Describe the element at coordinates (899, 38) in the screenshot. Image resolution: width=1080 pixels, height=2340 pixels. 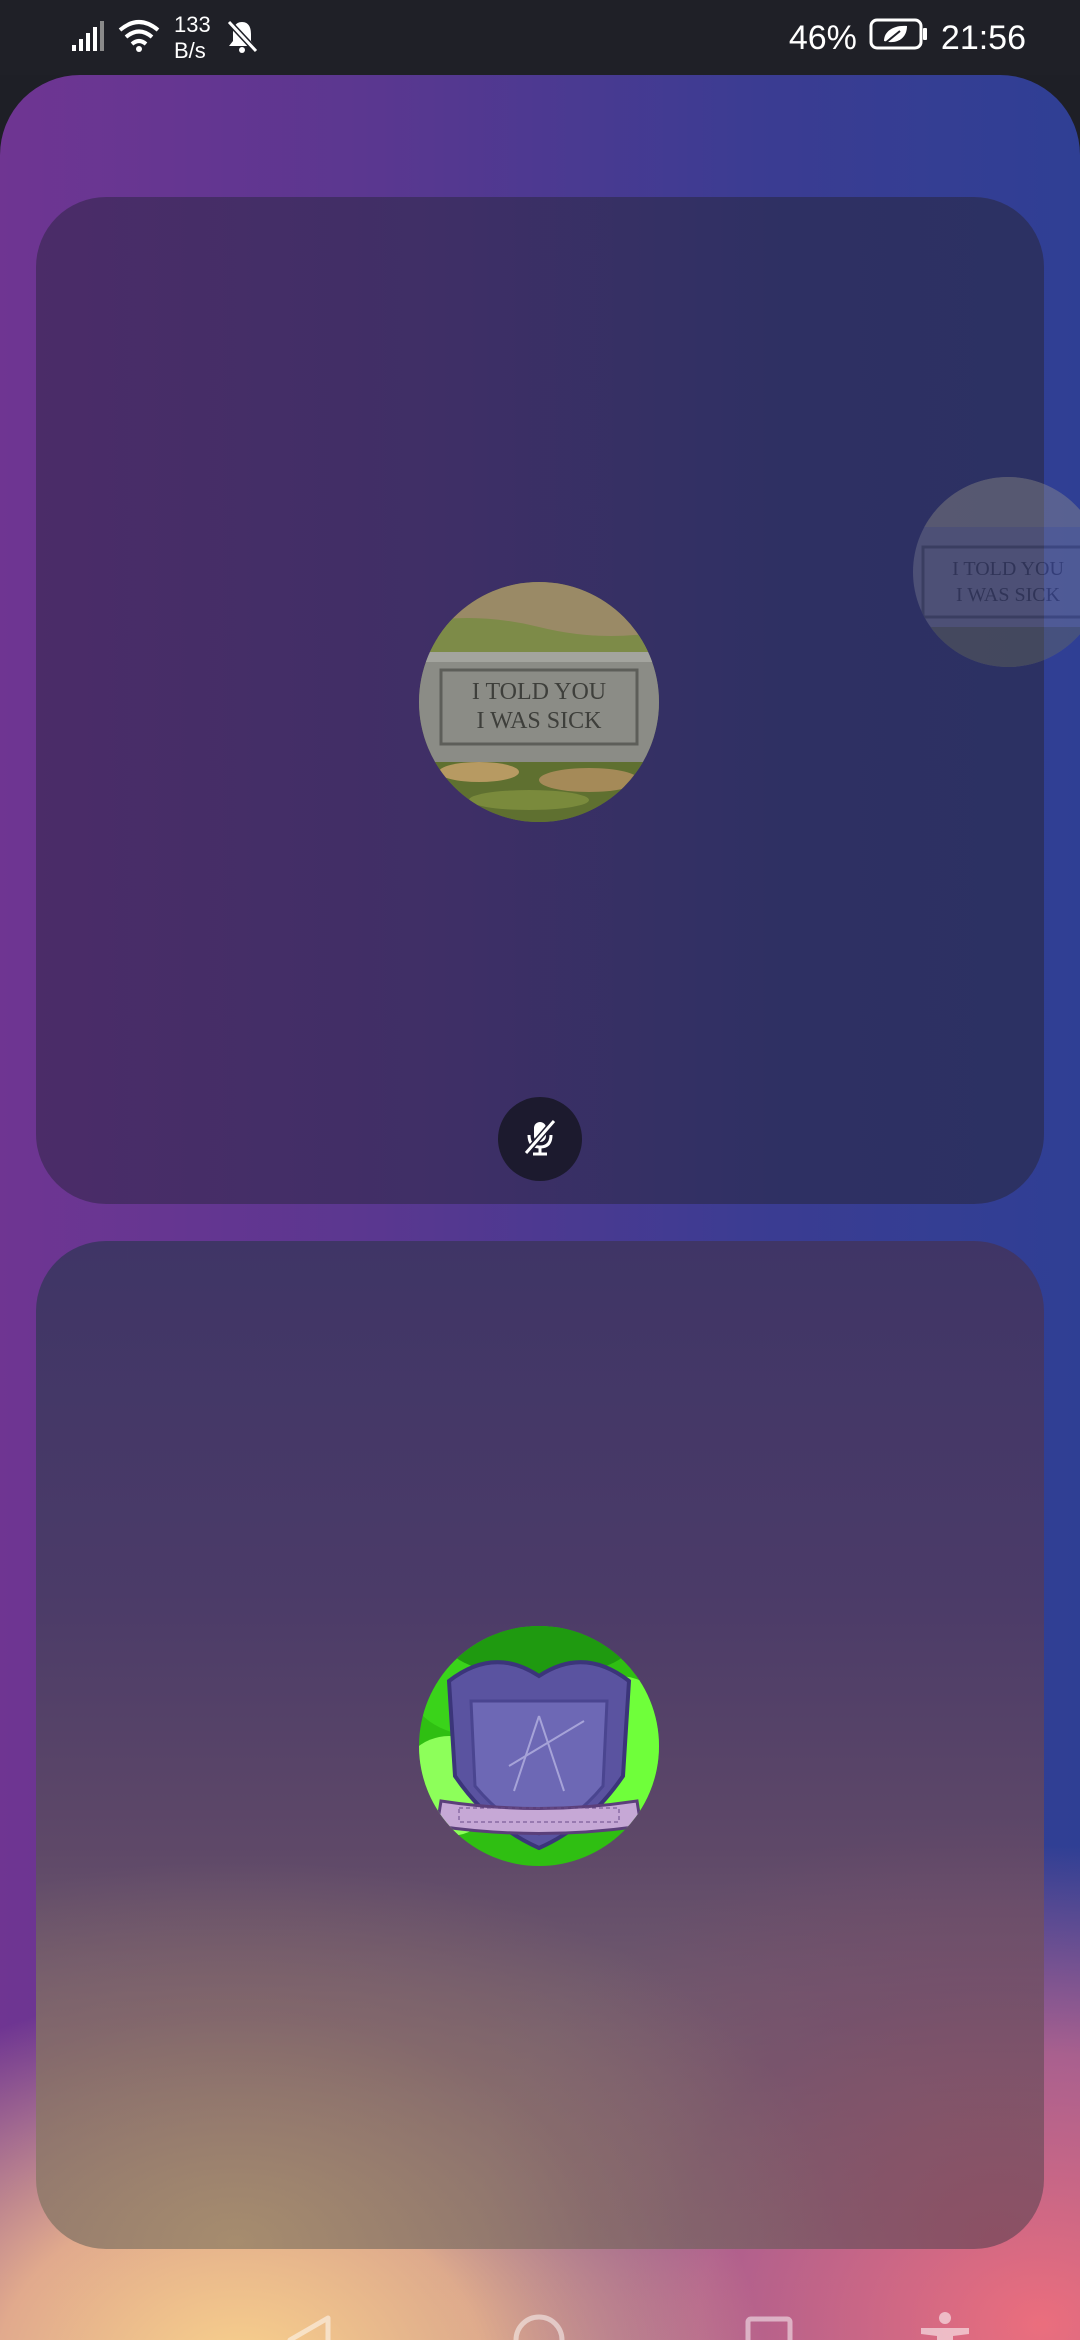
I see `battery-saver-icon` at that location.